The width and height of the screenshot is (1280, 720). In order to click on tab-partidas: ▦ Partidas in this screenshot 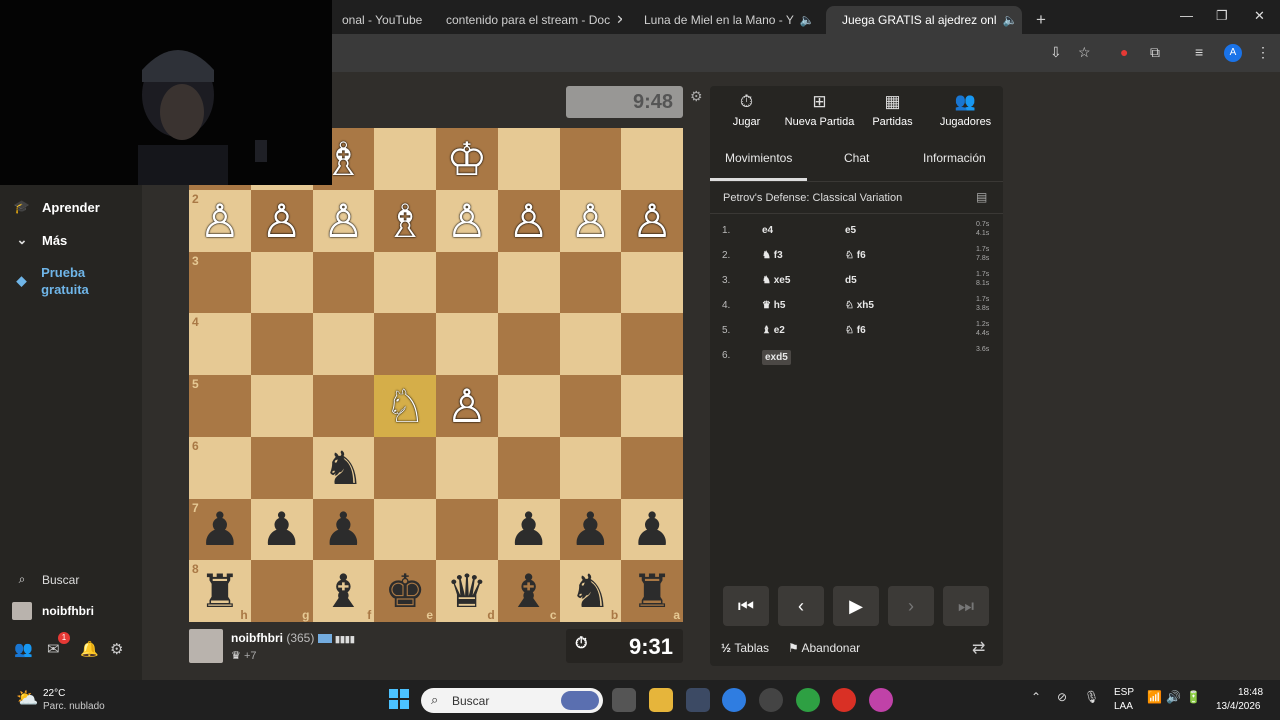, I will do `click(892, 110)`.